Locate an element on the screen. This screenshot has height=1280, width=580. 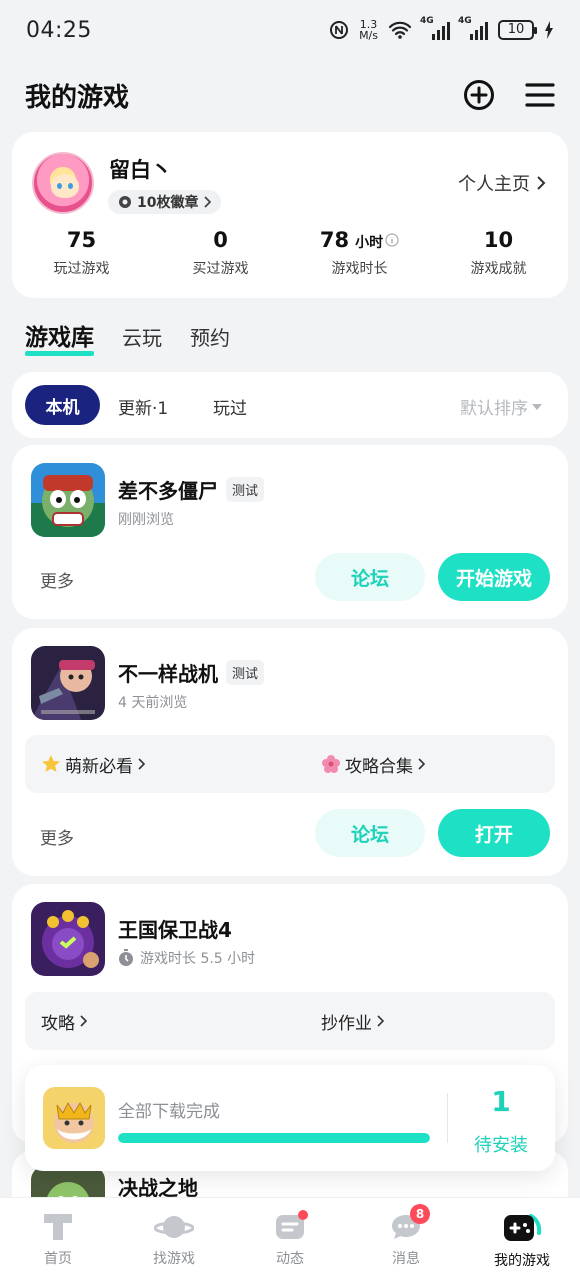
game-title: 不一样战机 is located at coordinates (168, 672).